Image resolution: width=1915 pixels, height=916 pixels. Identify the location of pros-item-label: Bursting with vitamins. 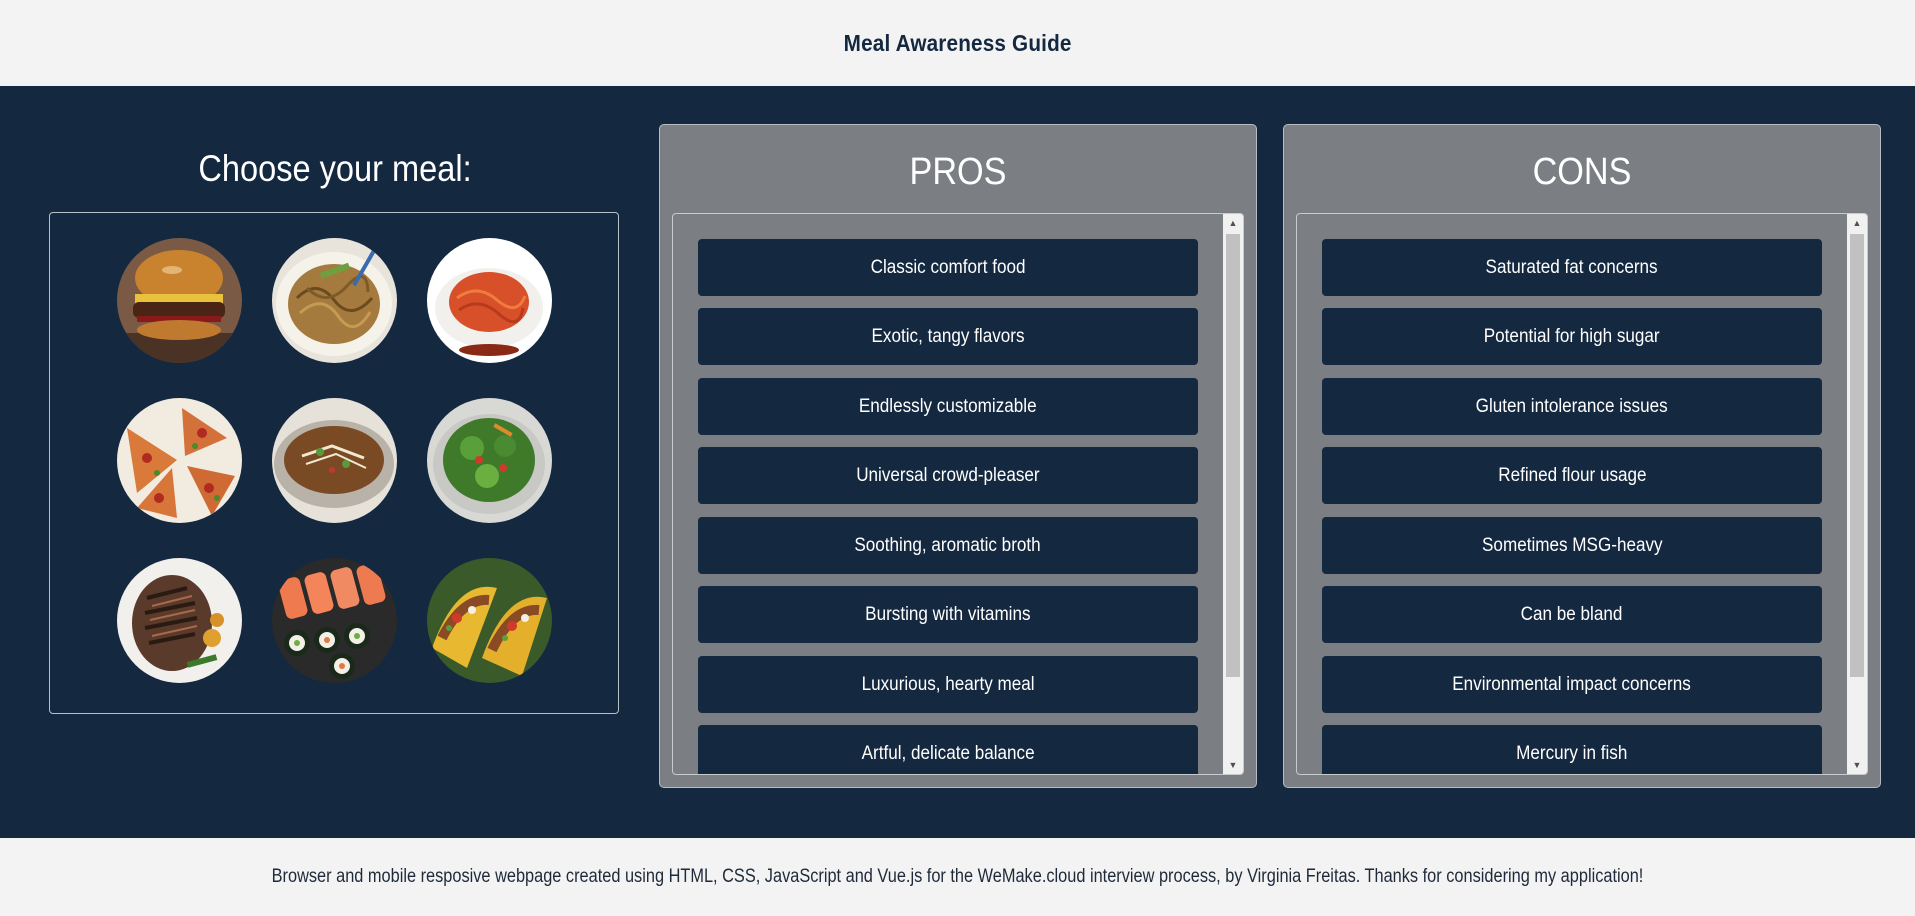
(948, 614).